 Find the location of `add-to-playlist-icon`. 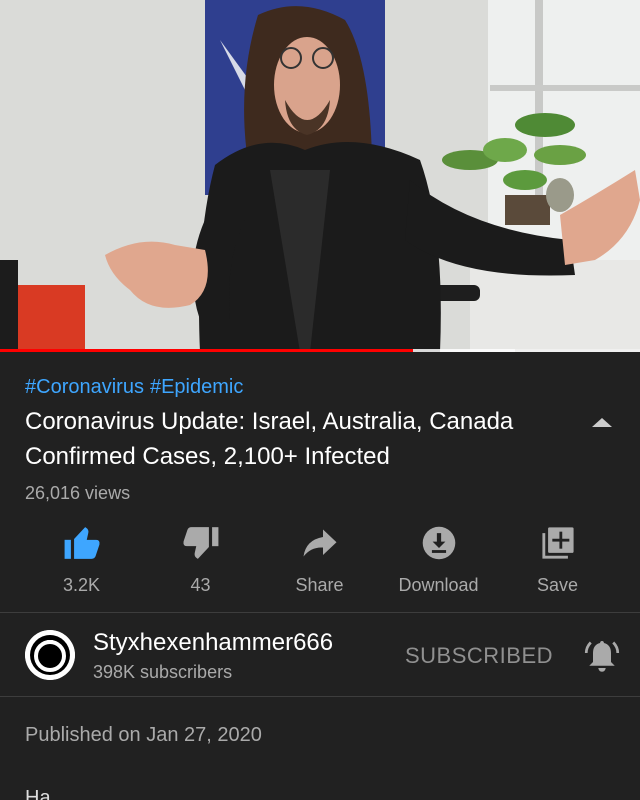

add-to-playlist-icon is located at coordinates (558, 543).